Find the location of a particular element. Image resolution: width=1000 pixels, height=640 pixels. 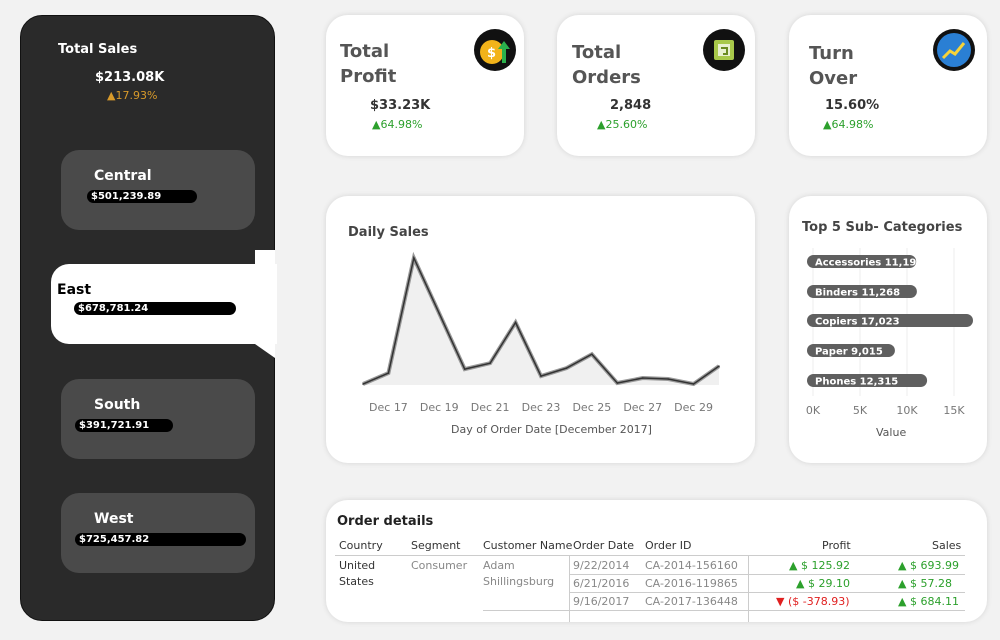

col-header-segment: Segment is located at coordinates (436, 545).